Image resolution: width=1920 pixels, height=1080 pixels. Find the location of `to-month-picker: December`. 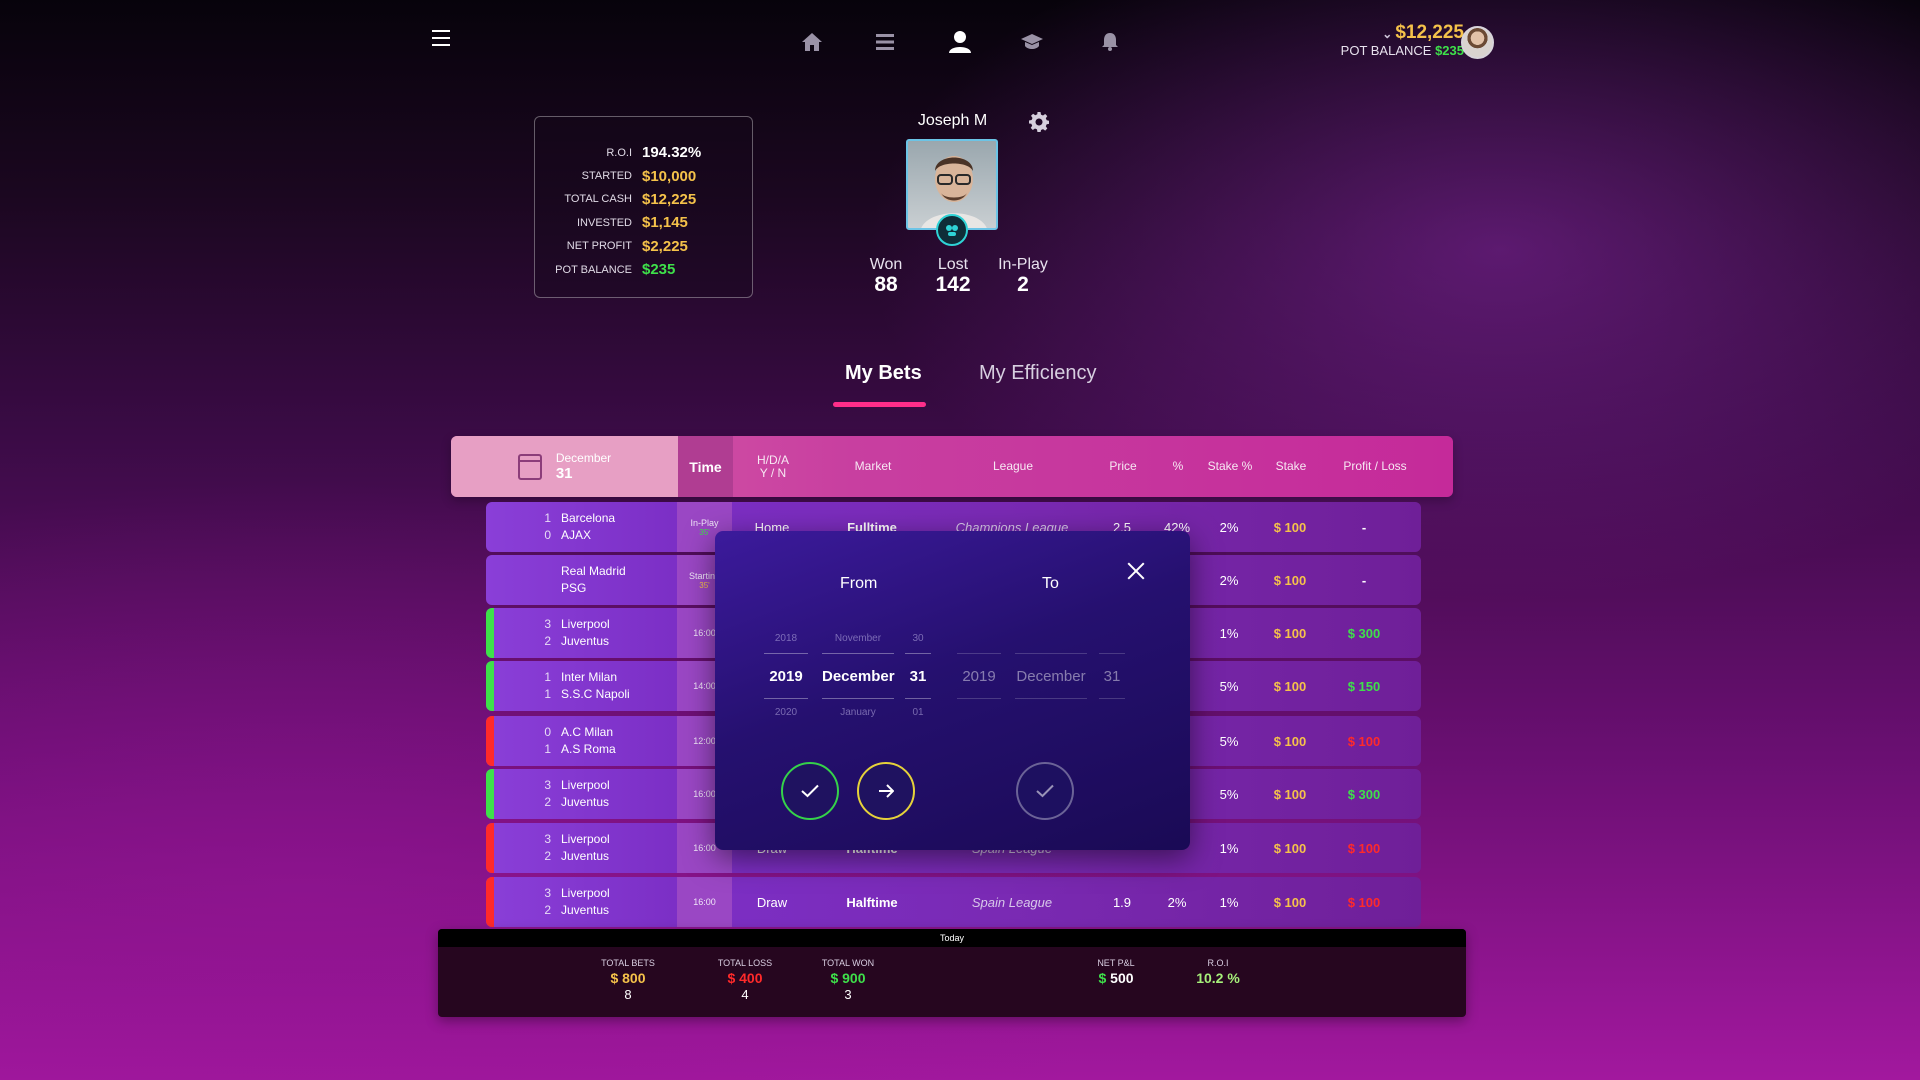

to-month-picker: December is located at coordinates (1051, 666).